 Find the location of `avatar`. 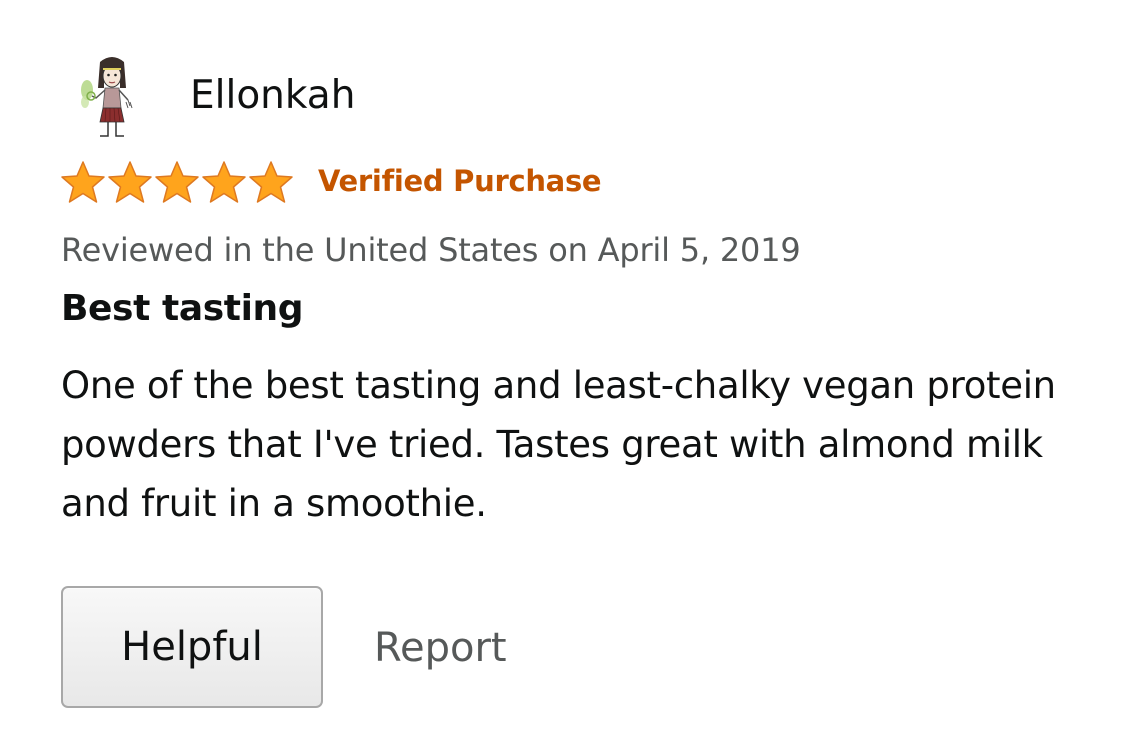

avatar is located at coordinates (110, 96).